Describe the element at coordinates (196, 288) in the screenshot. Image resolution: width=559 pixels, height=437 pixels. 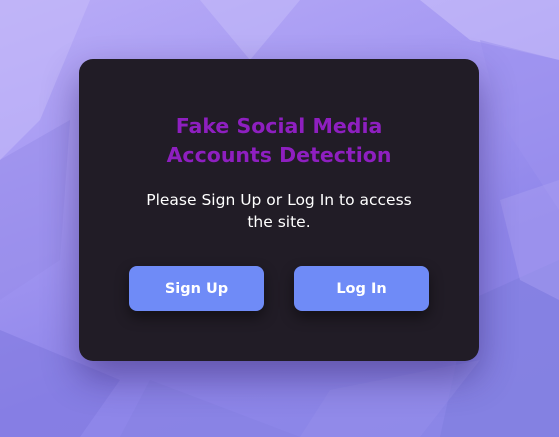
I see `sign-up-button: Sign Up` at that location.